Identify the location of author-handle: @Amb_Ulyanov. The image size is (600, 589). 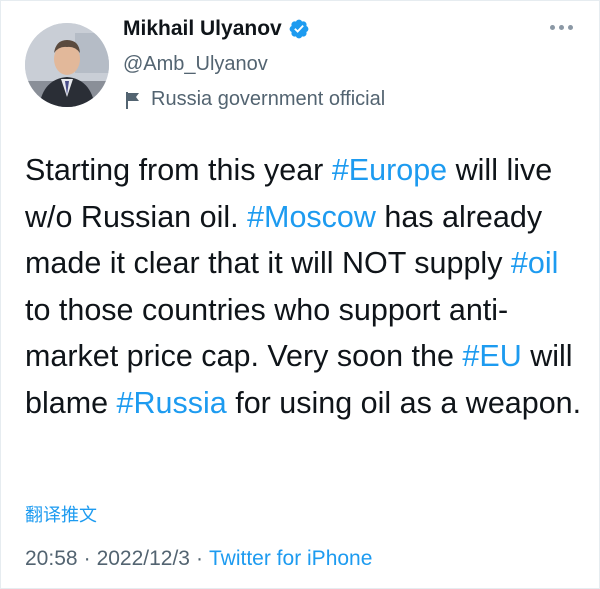
(195, 64).